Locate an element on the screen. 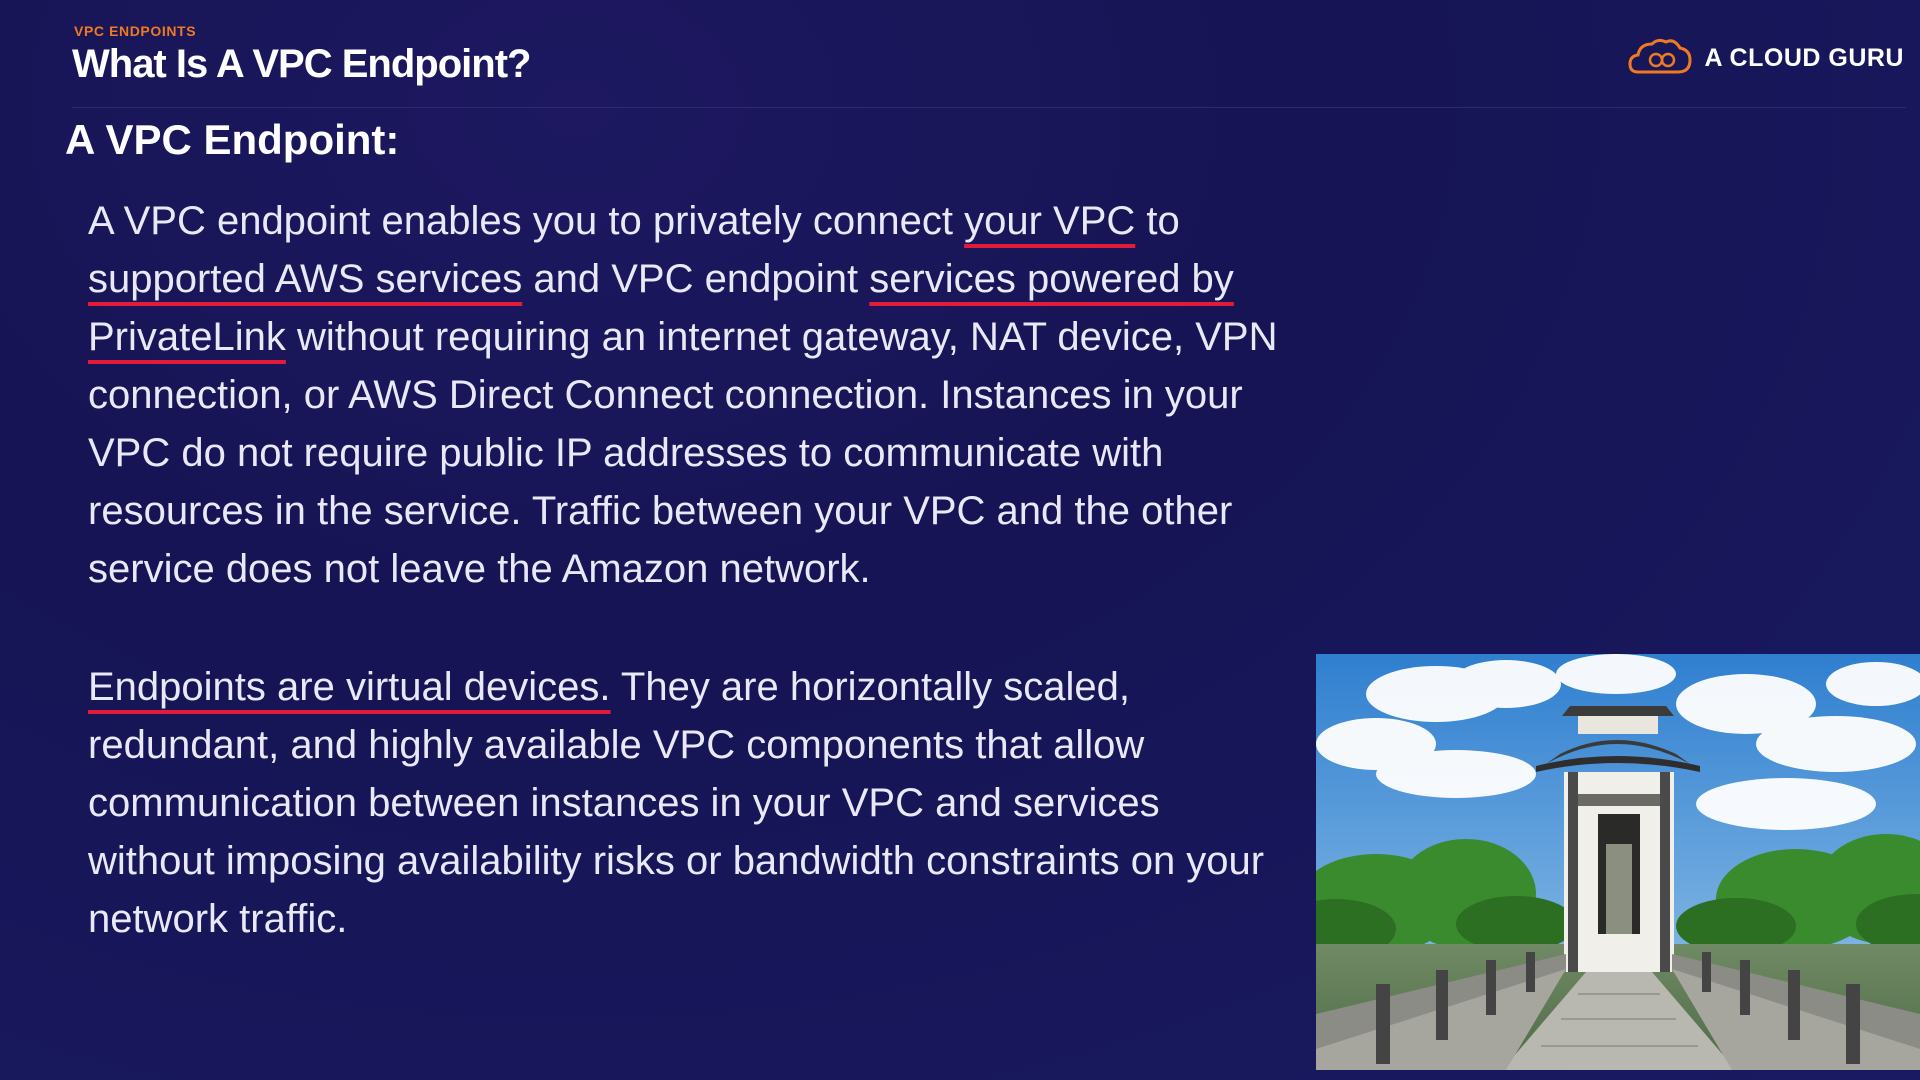 The width and height of the screenshot is (1920, 1080). header-divider is located at coordinates (989, 107).